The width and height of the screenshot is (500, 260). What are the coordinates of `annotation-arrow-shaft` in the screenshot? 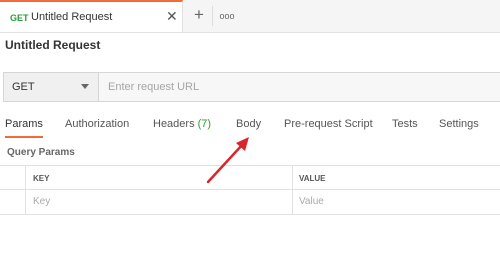 It's located at (225, 163).